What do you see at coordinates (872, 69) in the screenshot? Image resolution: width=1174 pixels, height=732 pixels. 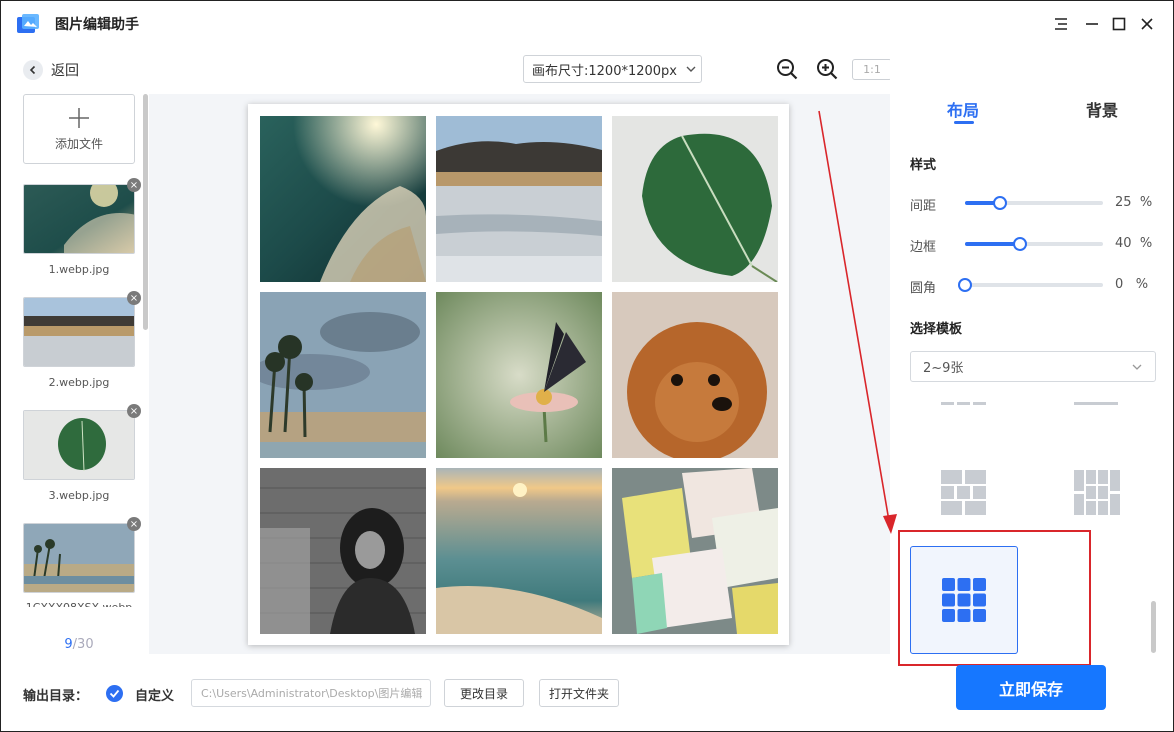 I see `ratio-button: 1:1` at bounding box center [872, 69].